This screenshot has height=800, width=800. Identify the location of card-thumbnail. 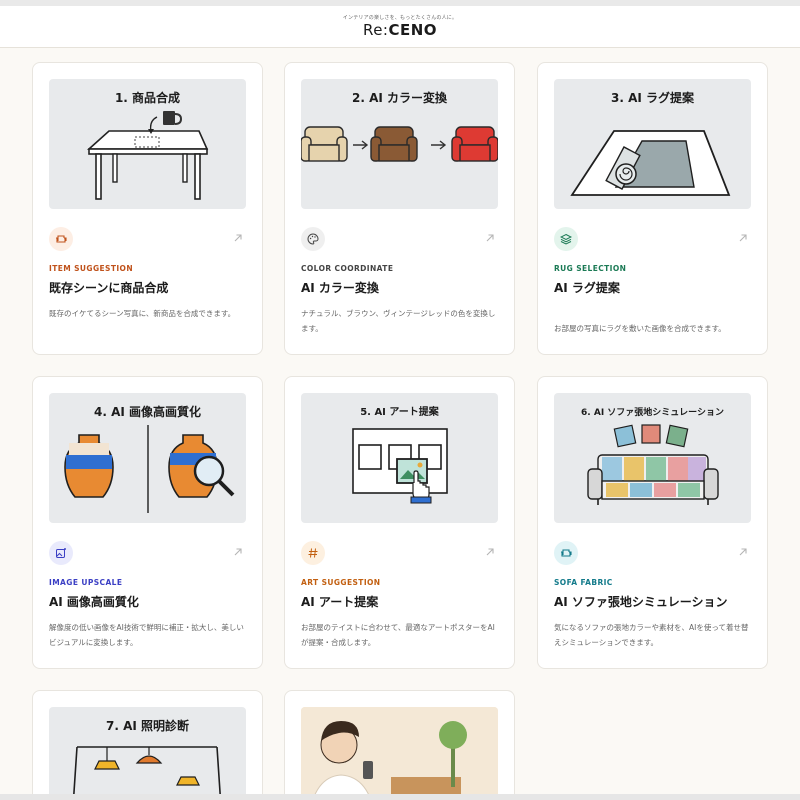
(399, 753).